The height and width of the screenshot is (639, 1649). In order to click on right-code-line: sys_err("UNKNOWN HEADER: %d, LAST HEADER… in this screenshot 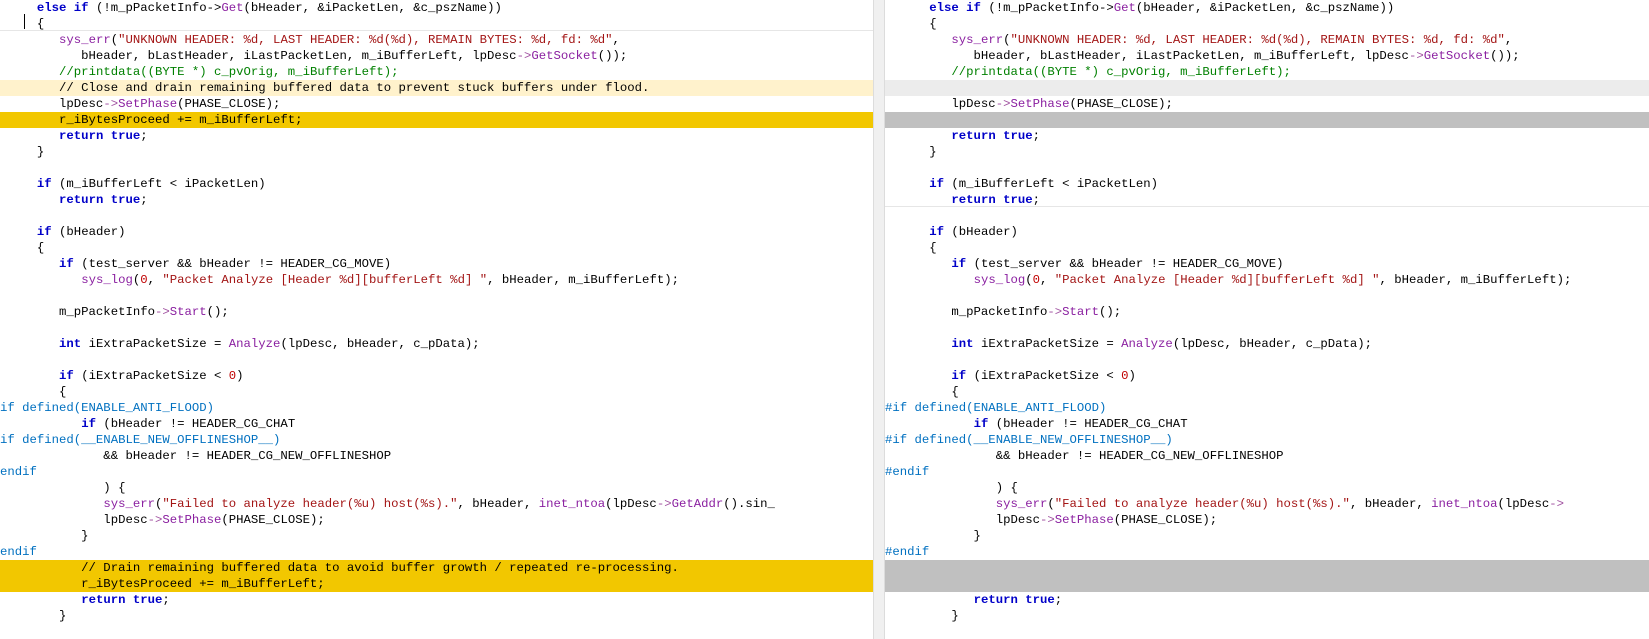, I will do `click(1267, 40)`.